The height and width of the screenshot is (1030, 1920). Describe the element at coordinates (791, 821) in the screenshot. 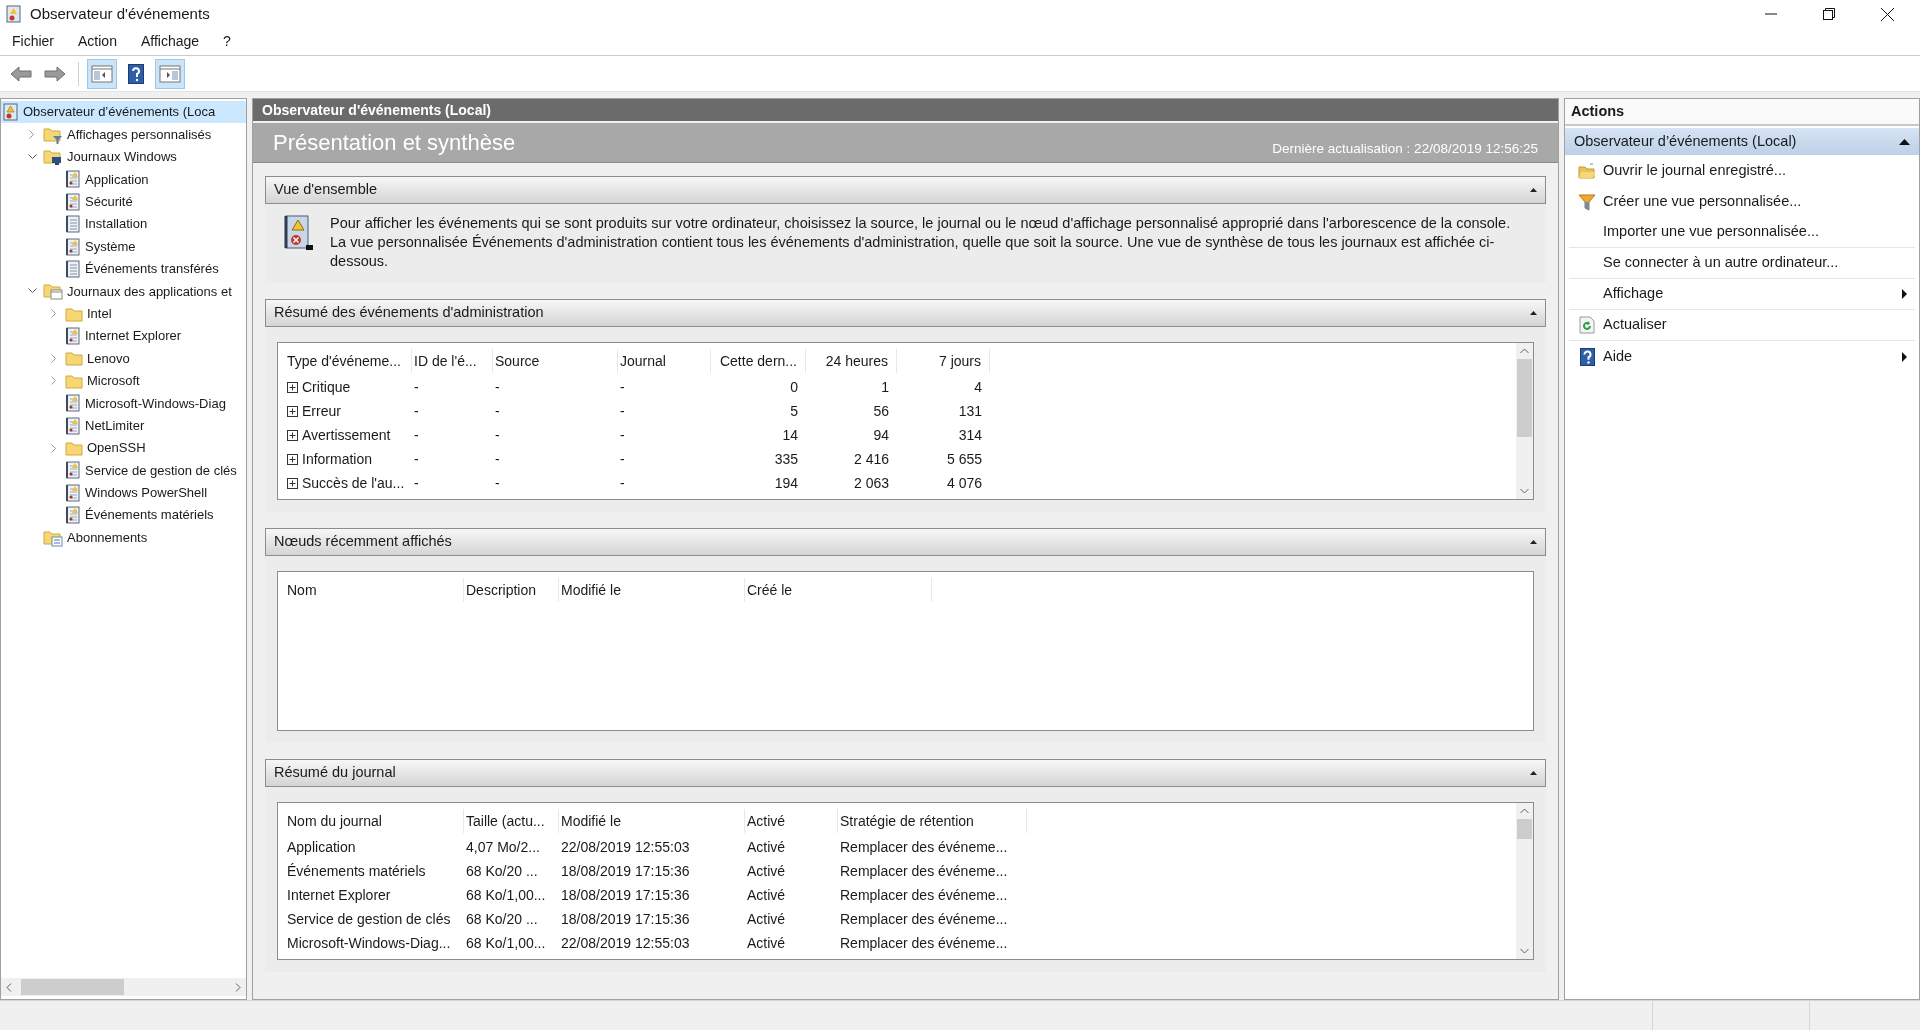

I see `column-header: Activé` at that location.